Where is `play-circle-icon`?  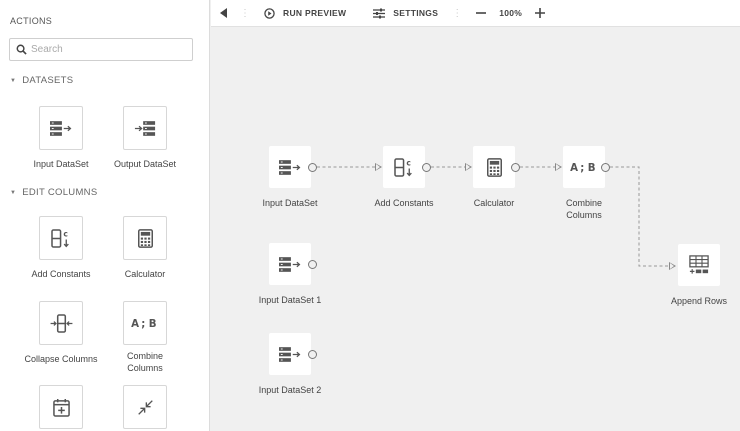 play-circle-icon is located at coordinates (269, 13).